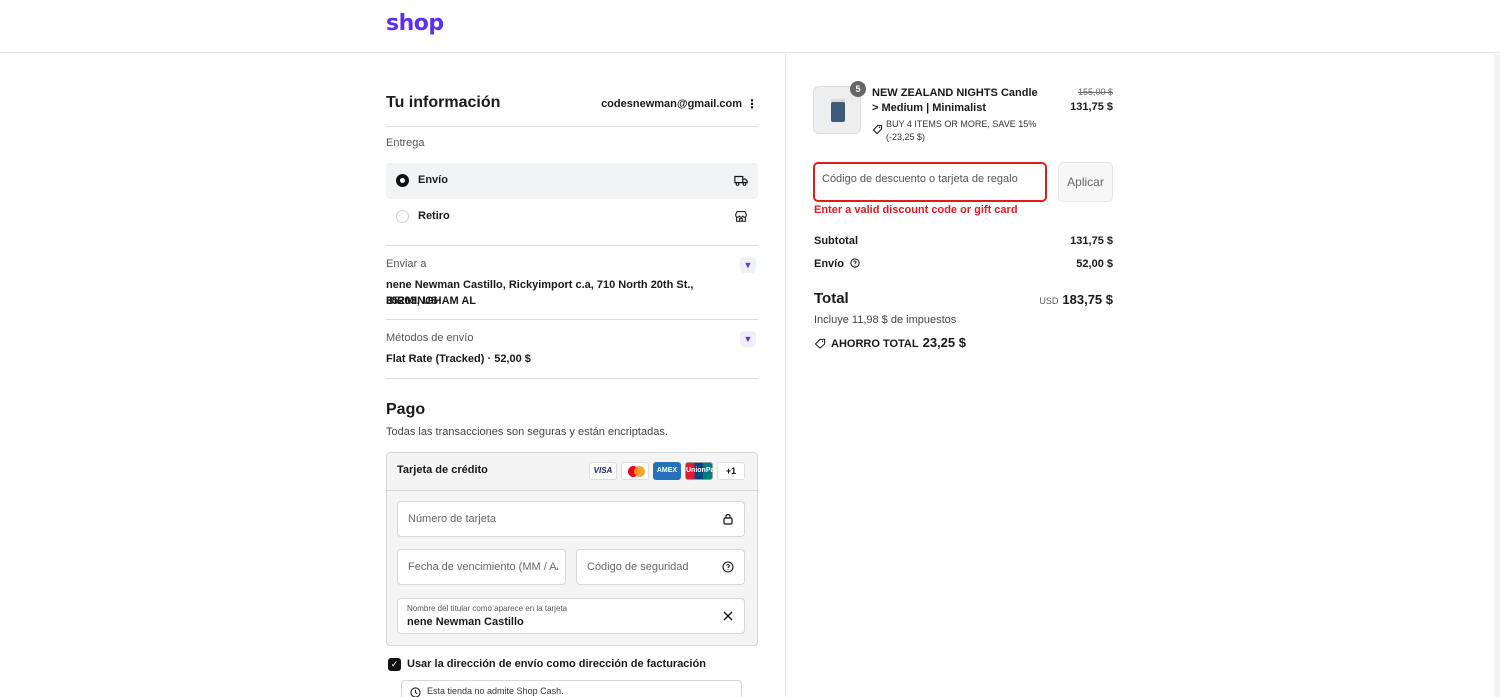  Describe the element at coordinates (402, 216) in the screenshot. I see `pickup-radio` at that location.